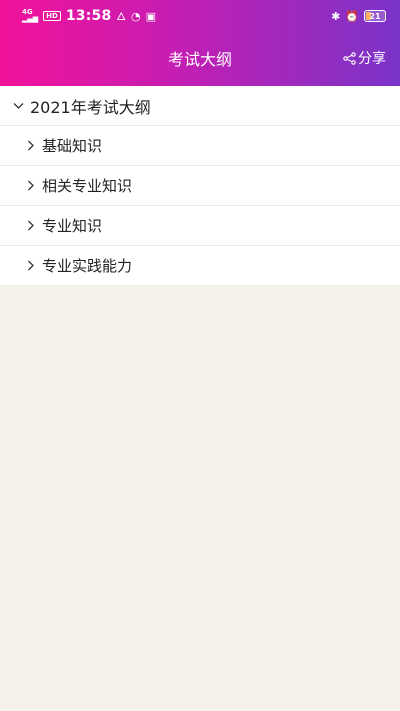  What do you see at coordinates (30, 15) in the screenshot?
I see `signal-icon: 4G ▂▄▆` at bounding box center [30, 15].